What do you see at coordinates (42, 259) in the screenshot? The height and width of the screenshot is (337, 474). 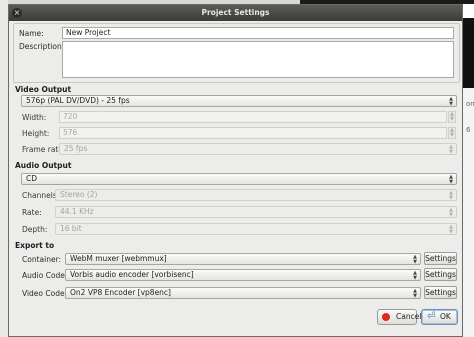 I see `container-label: Container:` at bounding box center [42, 259].